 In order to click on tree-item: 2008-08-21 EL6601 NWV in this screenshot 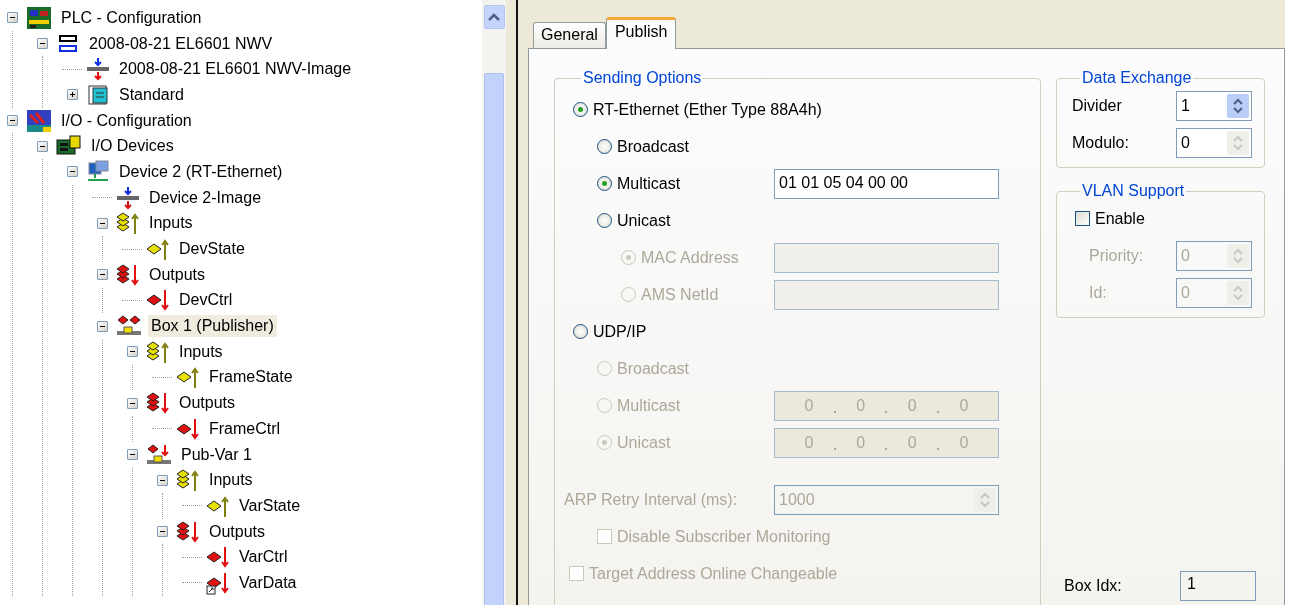, I will do `click(181, 43)`.